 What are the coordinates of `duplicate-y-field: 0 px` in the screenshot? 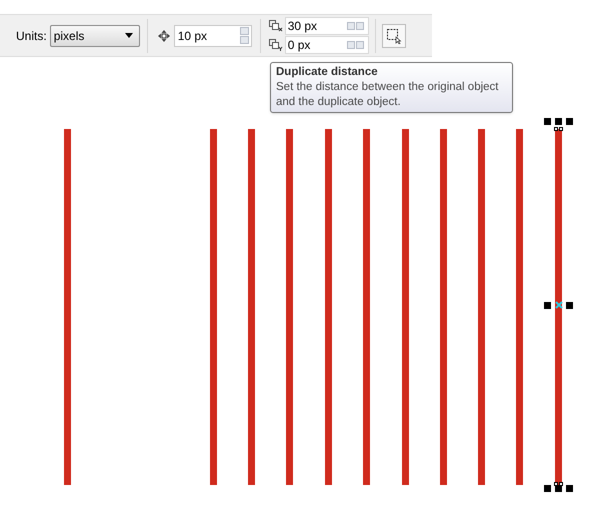 It's located at (326, 45).